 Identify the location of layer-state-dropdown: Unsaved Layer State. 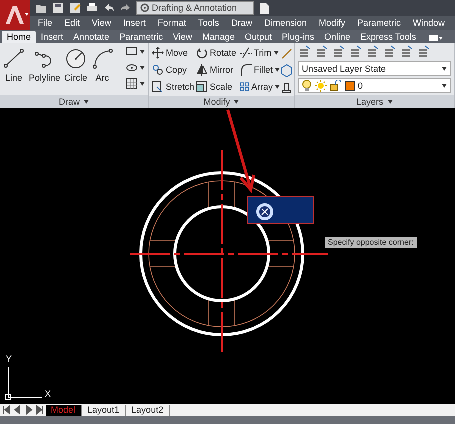
(374, 68).